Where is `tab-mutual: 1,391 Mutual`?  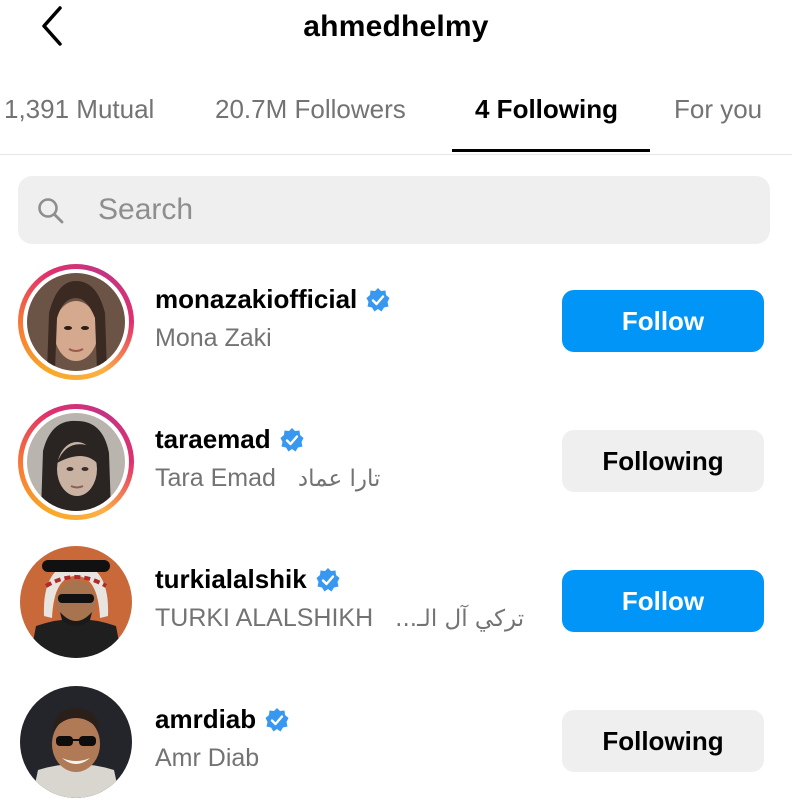
tab-mutual: 1,391 Mutual is located at coordinates (79, 109).